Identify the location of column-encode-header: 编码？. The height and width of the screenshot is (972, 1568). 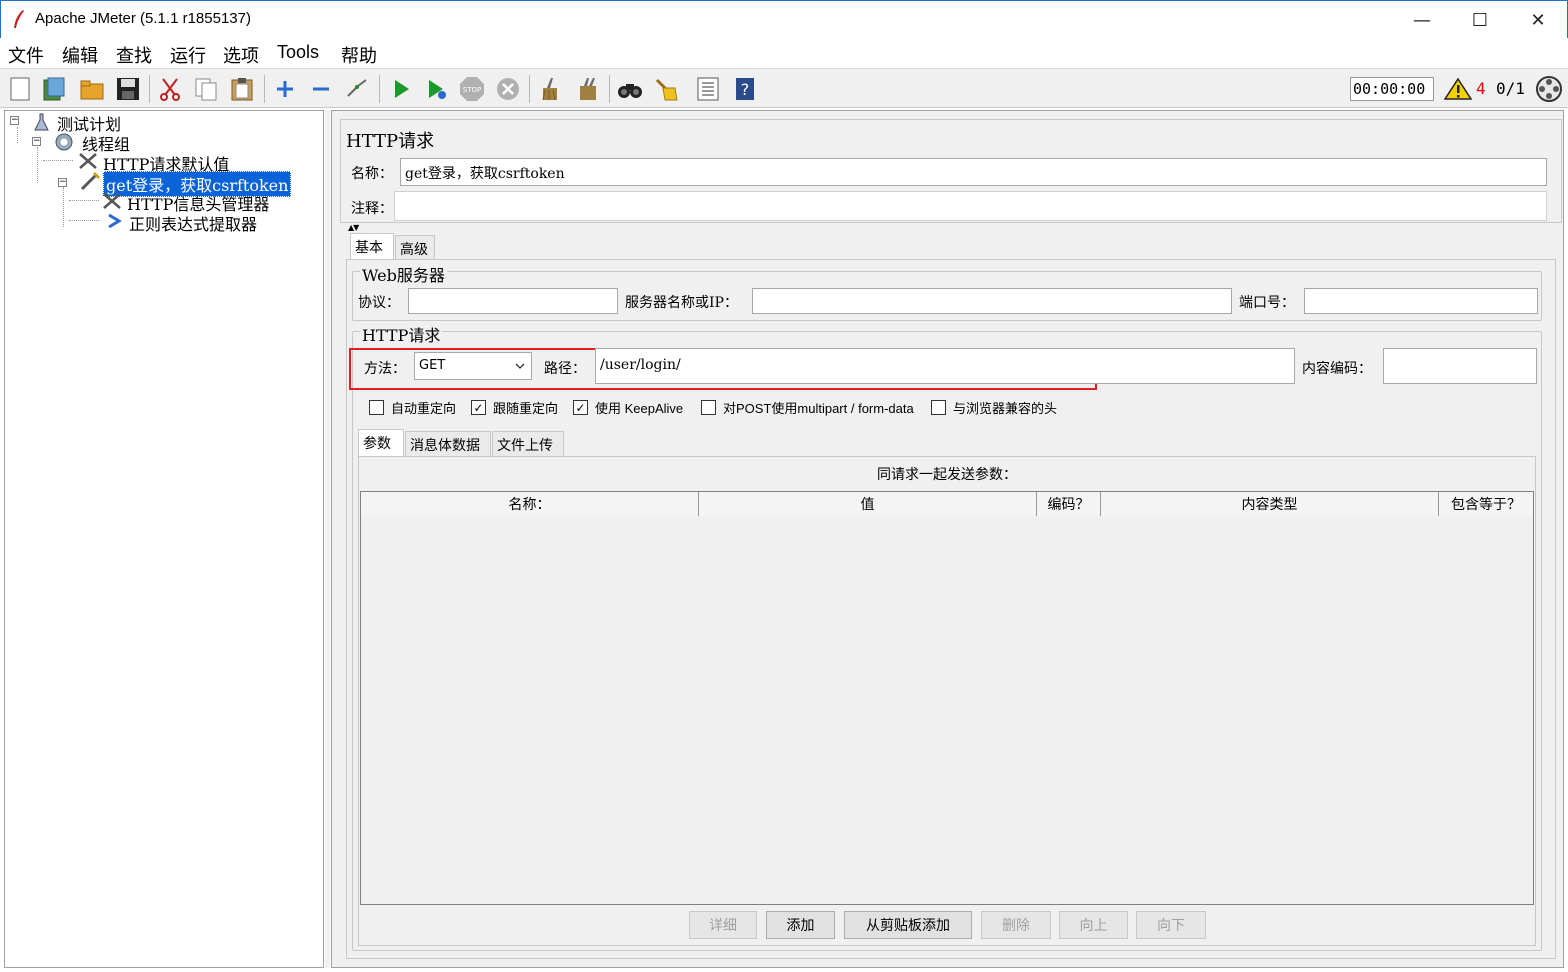
(1069, 504).